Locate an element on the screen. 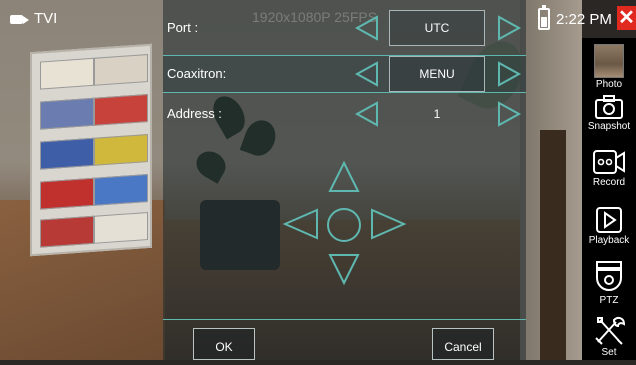 The image size is (636, 365). port-label: Port : is located at coordinates (183, 27).